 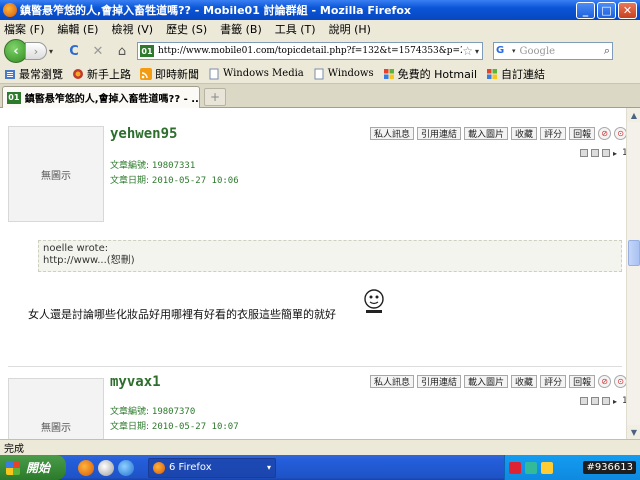 I want to click on scroll-thumb, so click(x=634, y=253).